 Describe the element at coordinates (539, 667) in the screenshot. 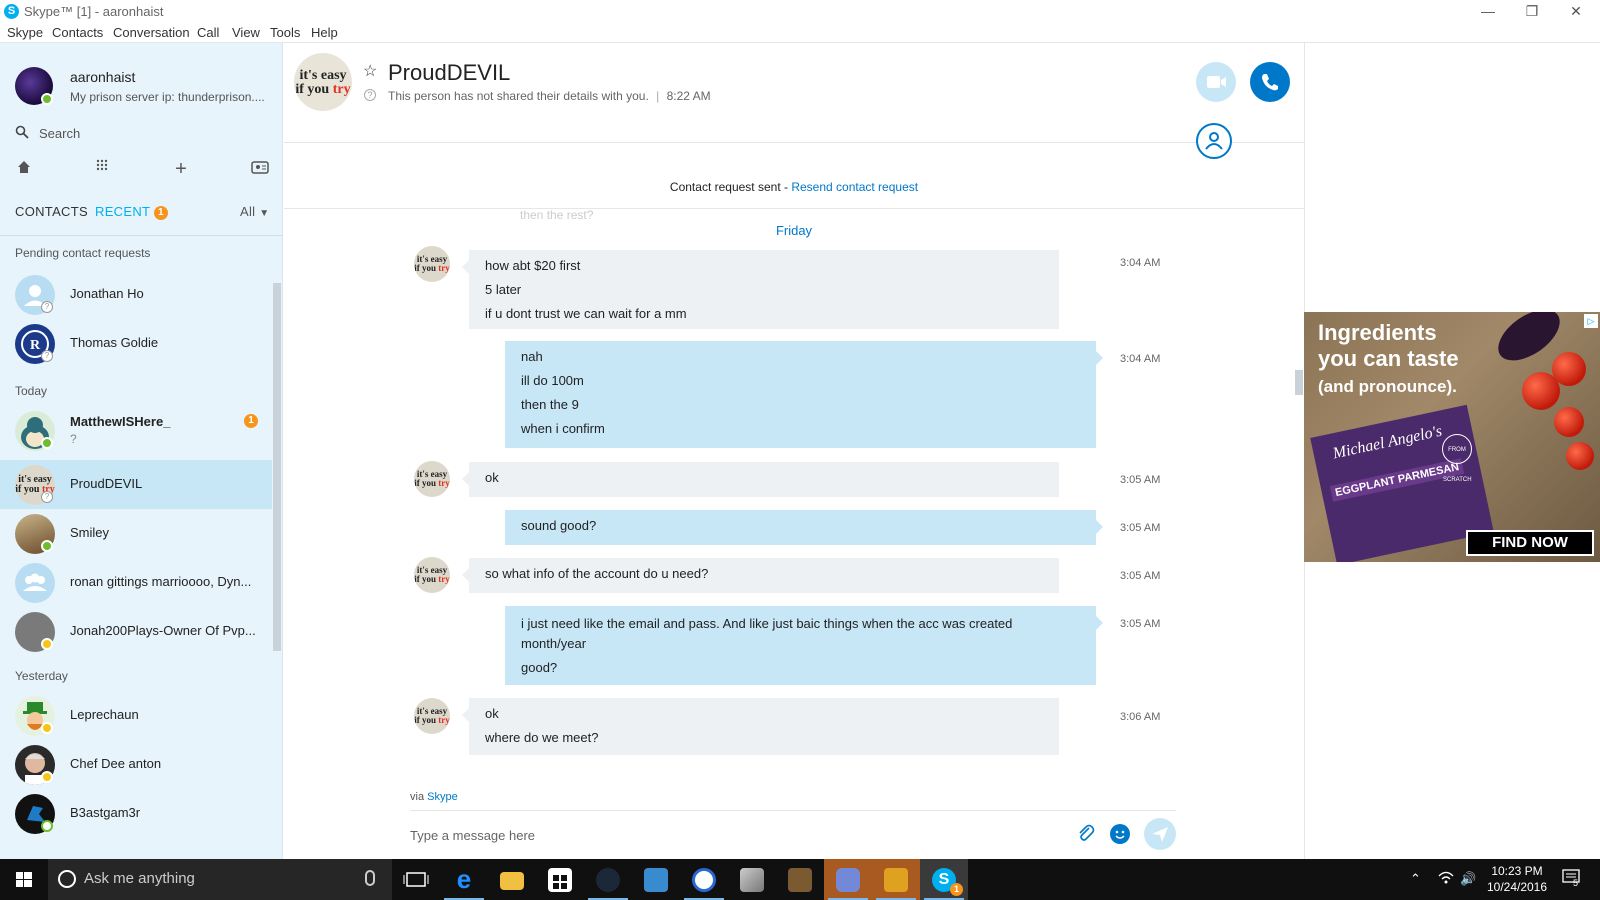

I see `message-line: good?` at that location.